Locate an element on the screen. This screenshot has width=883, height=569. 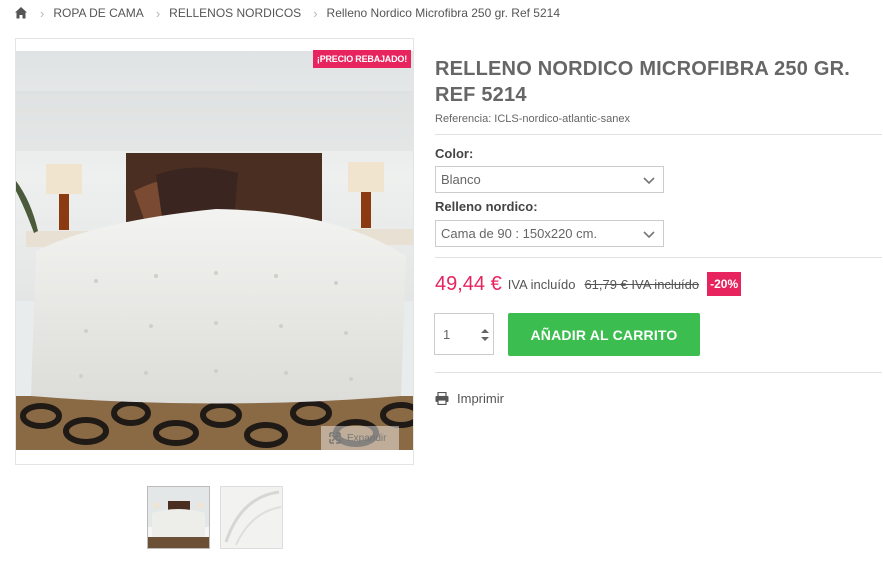
bed-photo-thumbnail is located at coordinates (178, 517).